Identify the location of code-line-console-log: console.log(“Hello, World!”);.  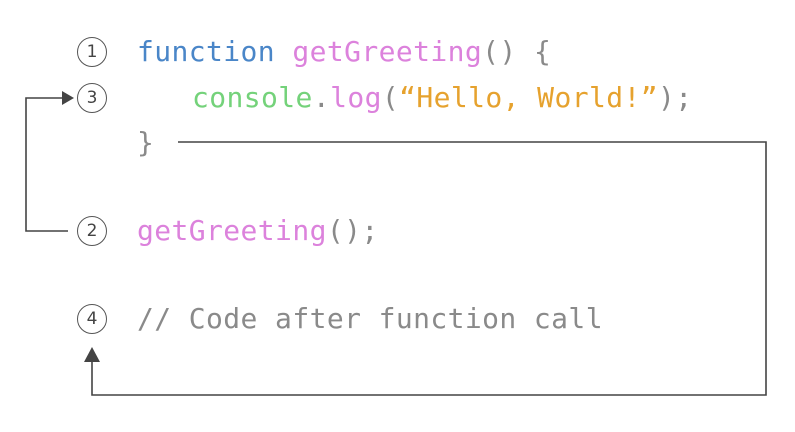
(442, 98).